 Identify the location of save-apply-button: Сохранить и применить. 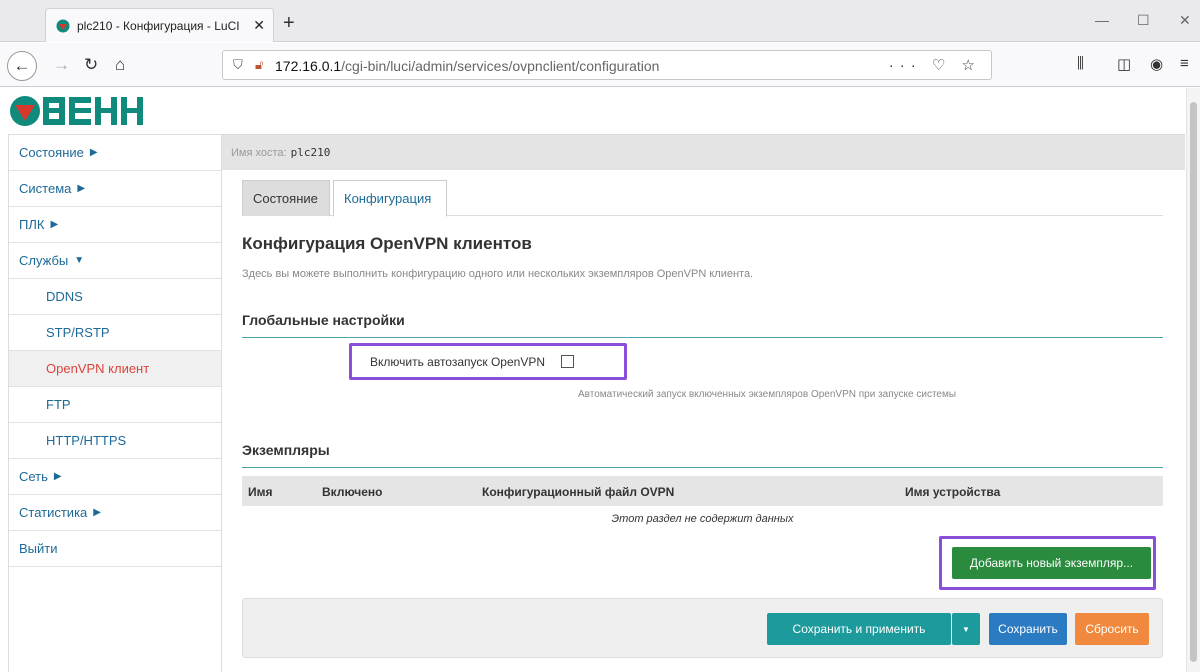
(859, 629).